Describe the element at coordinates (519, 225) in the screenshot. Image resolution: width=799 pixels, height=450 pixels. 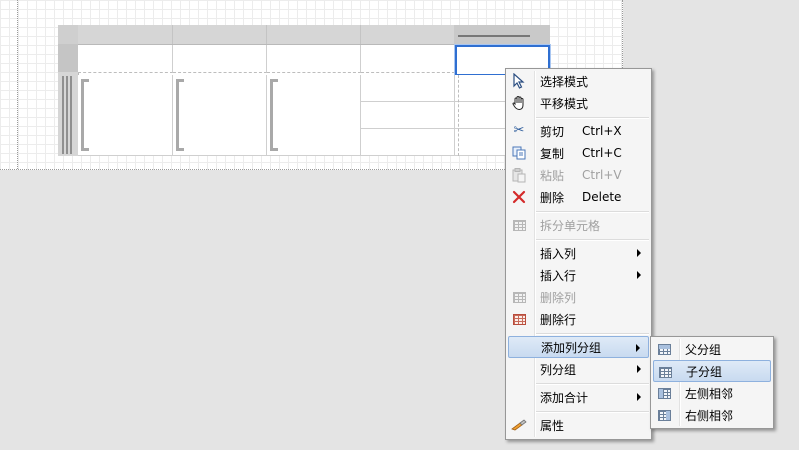
I see `split-cells-icon` at that location.